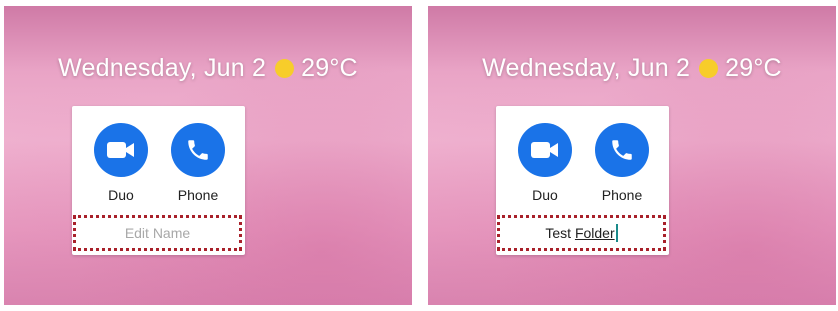 This screenshot has height=311, width=838. Describe the element at coordinates (560, 233) in the screenshot. I see `folder-name-text: Test` at that location.